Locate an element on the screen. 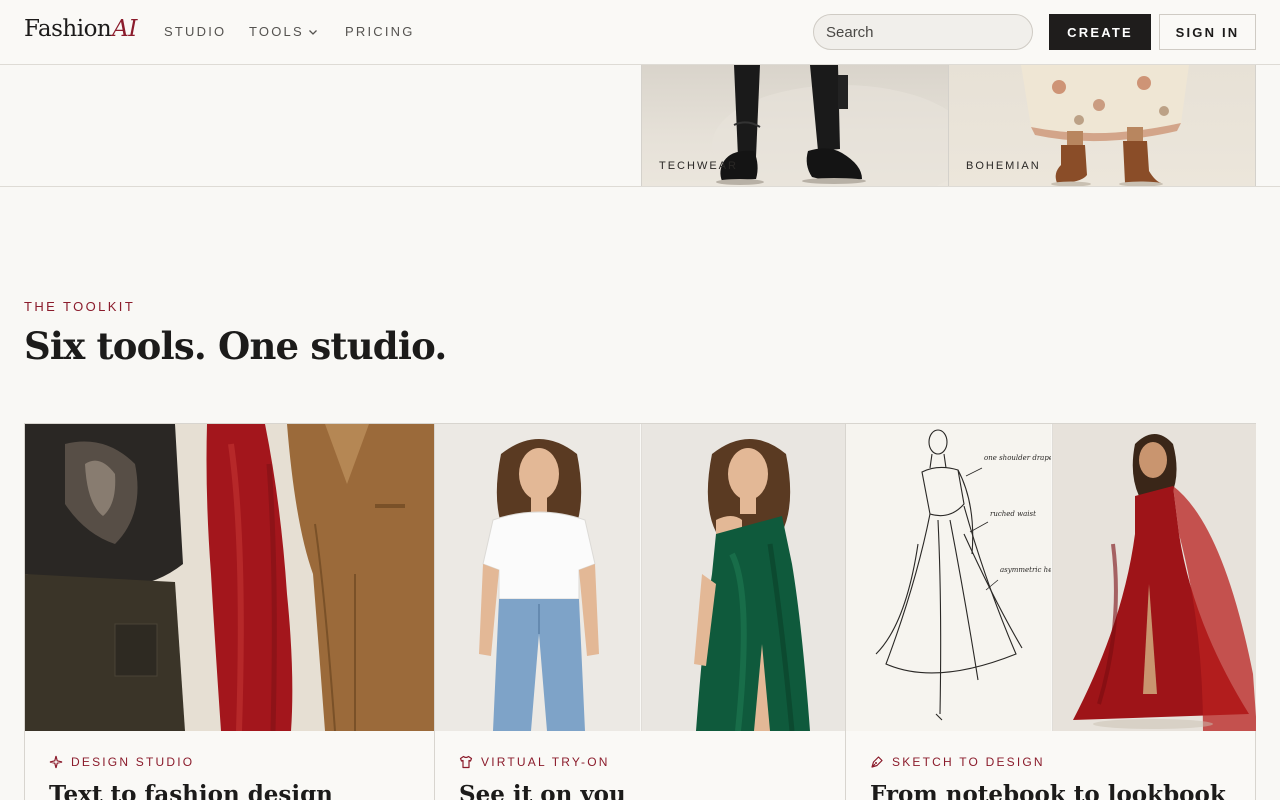 This screenshot has height=800, width=1280. card-title: See it on you is located at coordinates (542, 790).